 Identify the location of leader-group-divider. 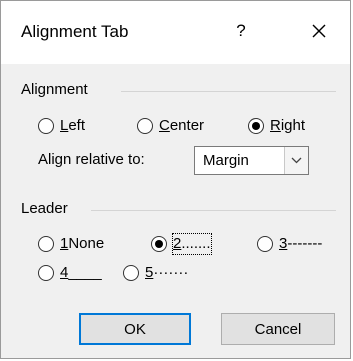
(213, 210).